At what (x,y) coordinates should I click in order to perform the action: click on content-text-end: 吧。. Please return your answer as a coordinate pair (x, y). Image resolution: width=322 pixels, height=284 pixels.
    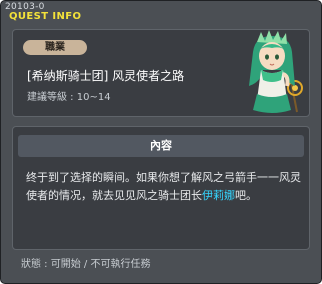
    Looking at the image, I should click on (246, 195).